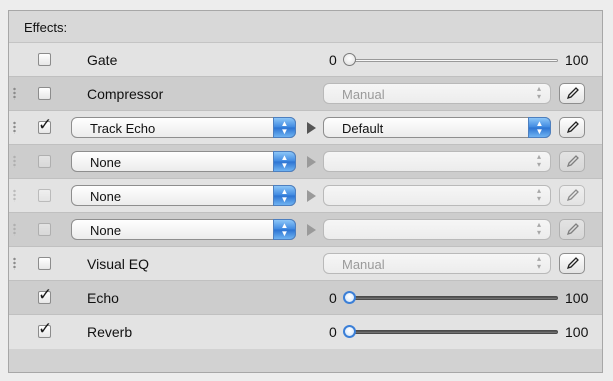  What do you see at coordinates (363, 264) in the screenshot?
I see `visual-eq-preset-value: Manual` at bounding box center [363, 264].